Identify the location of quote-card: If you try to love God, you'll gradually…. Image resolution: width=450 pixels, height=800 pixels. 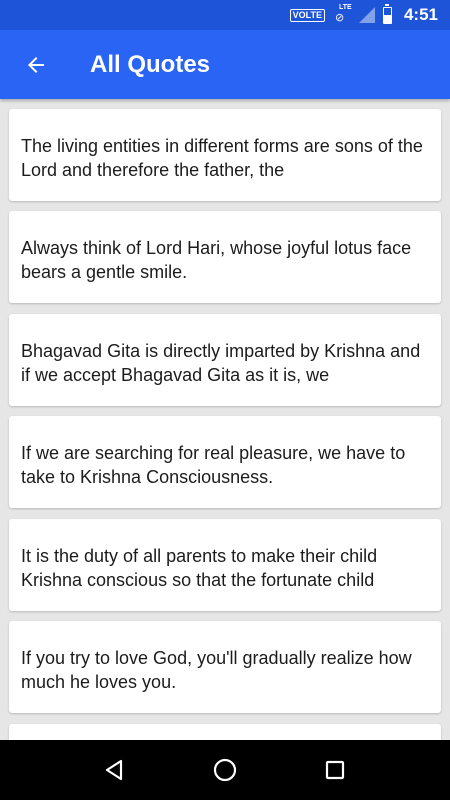
(225, 667).